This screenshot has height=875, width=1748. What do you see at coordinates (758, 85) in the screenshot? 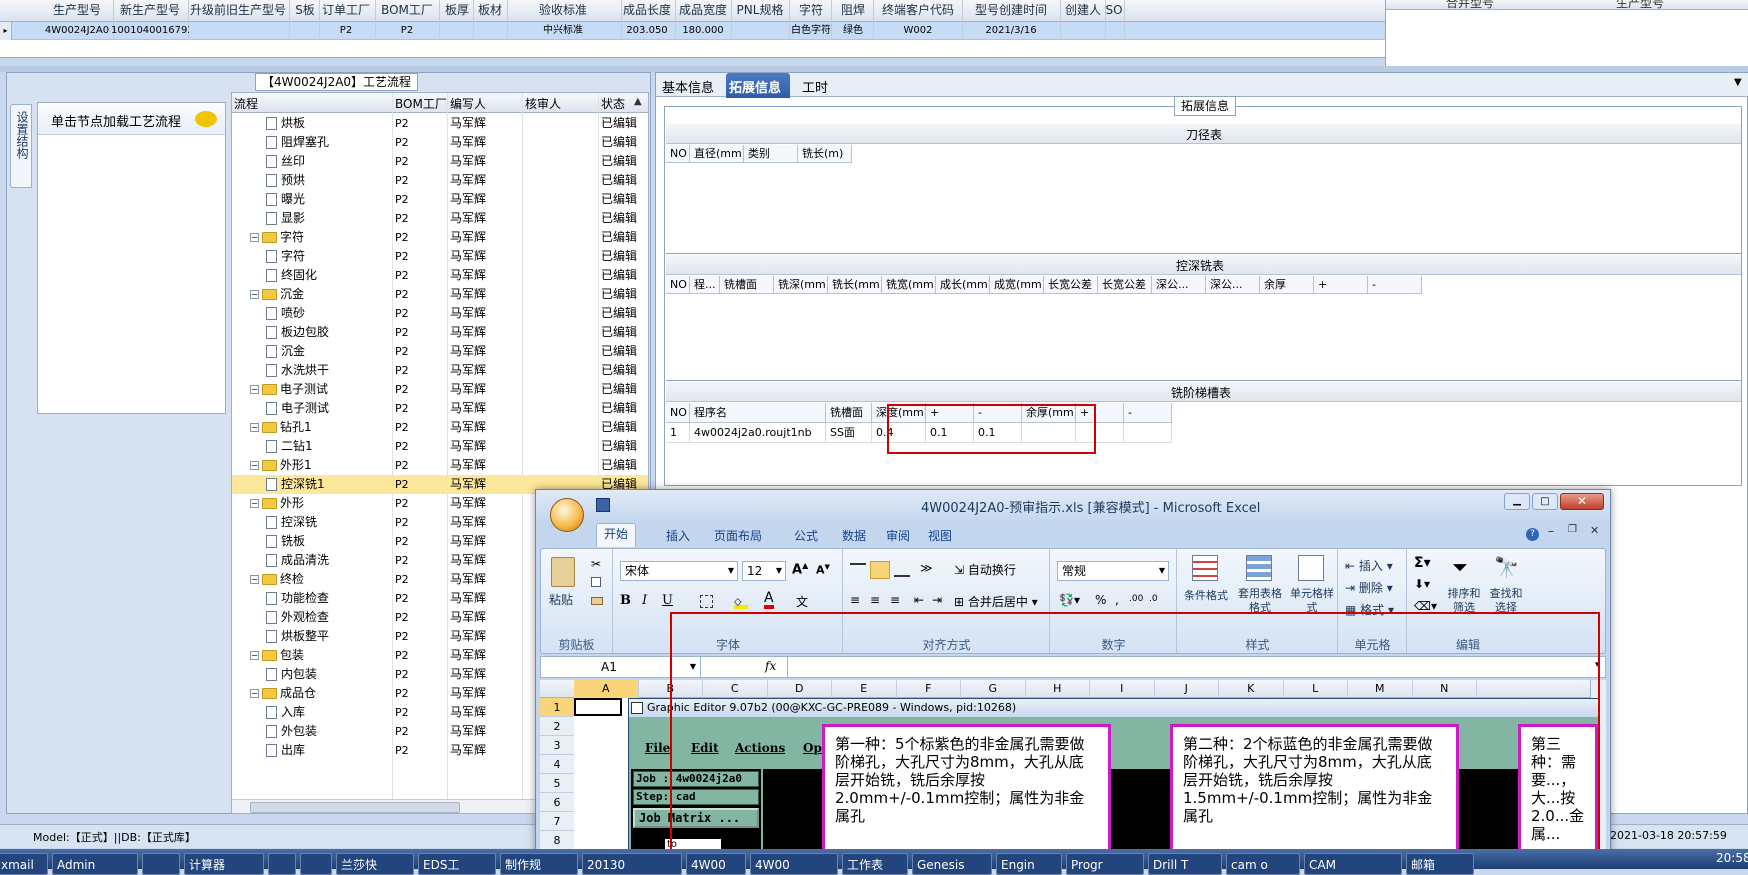
I see `tab-extend-info: 拓展信息` at bounding box center [758, 85].